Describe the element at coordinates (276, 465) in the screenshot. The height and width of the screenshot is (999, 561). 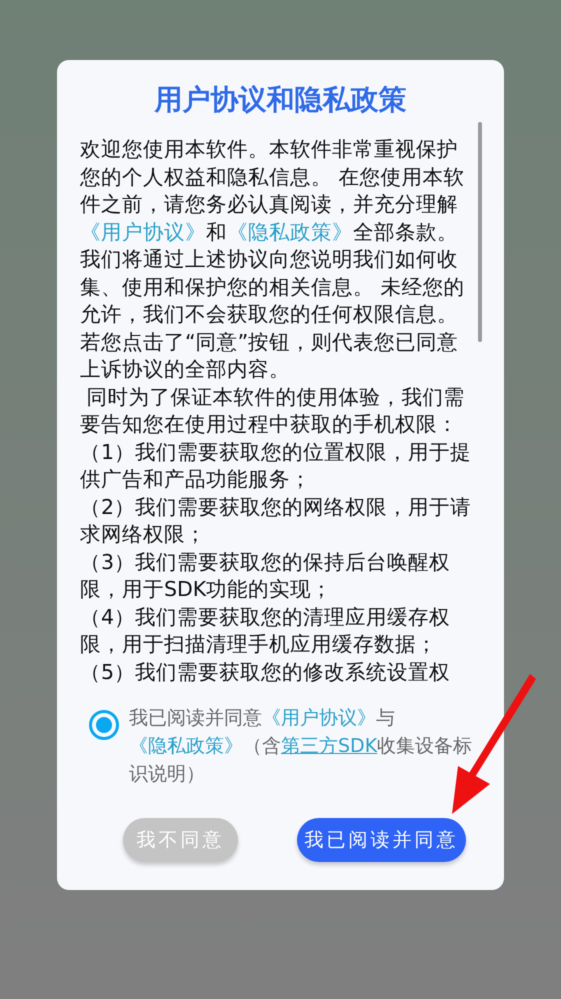
I see `agreement-text: （1）我们需要获取您的位置权限，用于提供广告和产品功能服务；` at that location.